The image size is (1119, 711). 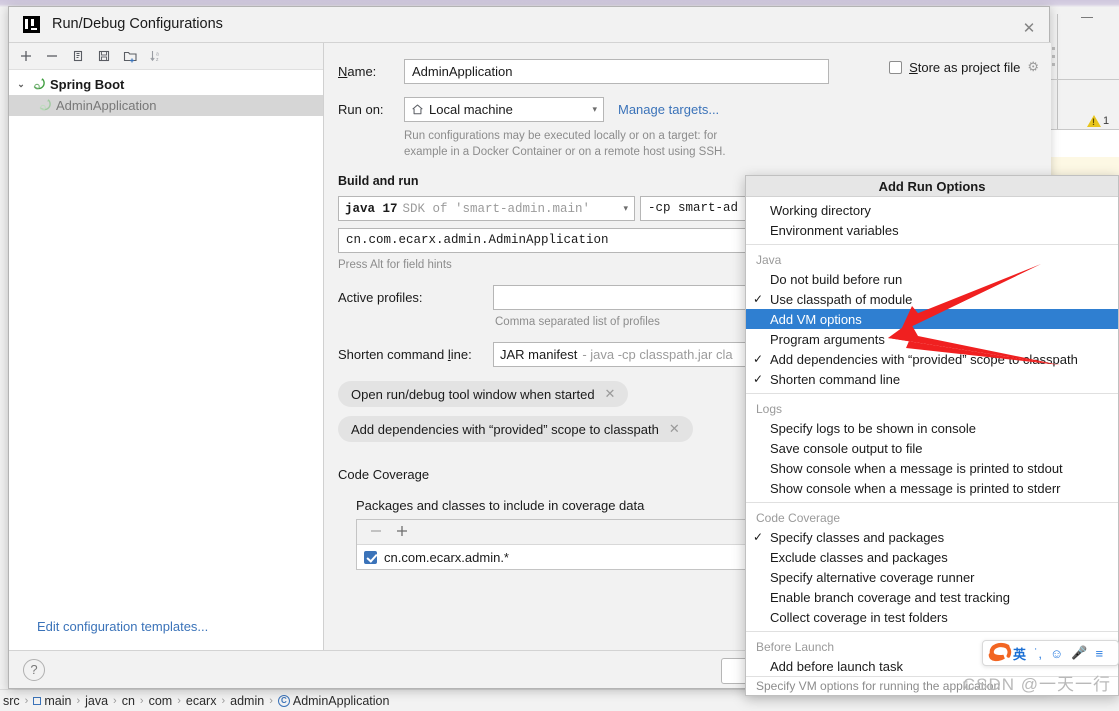 What do you see at coordinates (638, 297) in the screenshot?
I see `active-profiles-input` at bounding box center [638, 297].